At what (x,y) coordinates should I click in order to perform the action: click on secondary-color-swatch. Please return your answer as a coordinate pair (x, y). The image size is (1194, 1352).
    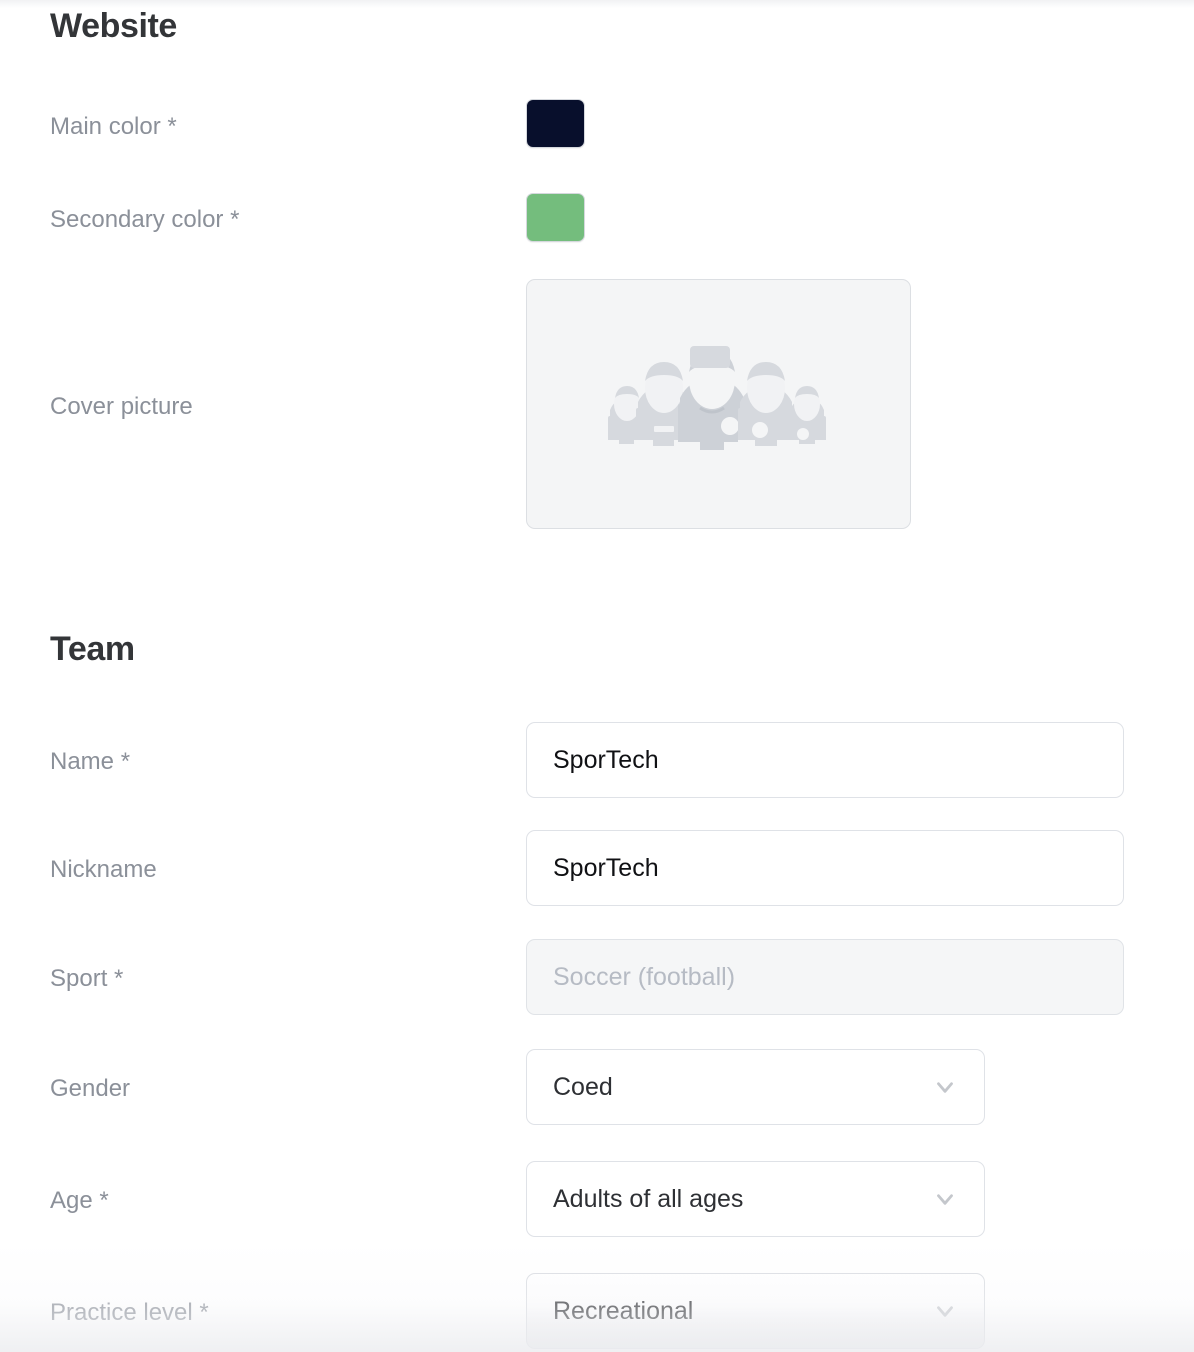
    Looking at the image, I should click on (555, 217).